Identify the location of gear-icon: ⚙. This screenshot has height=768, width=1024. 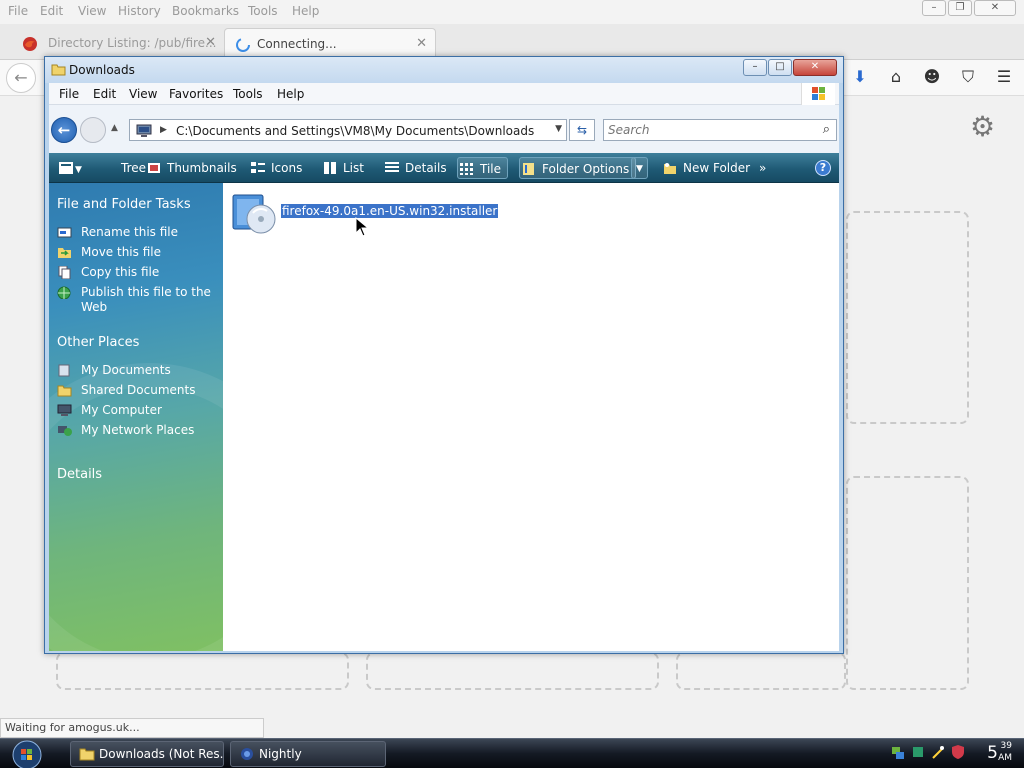
(982, 126).